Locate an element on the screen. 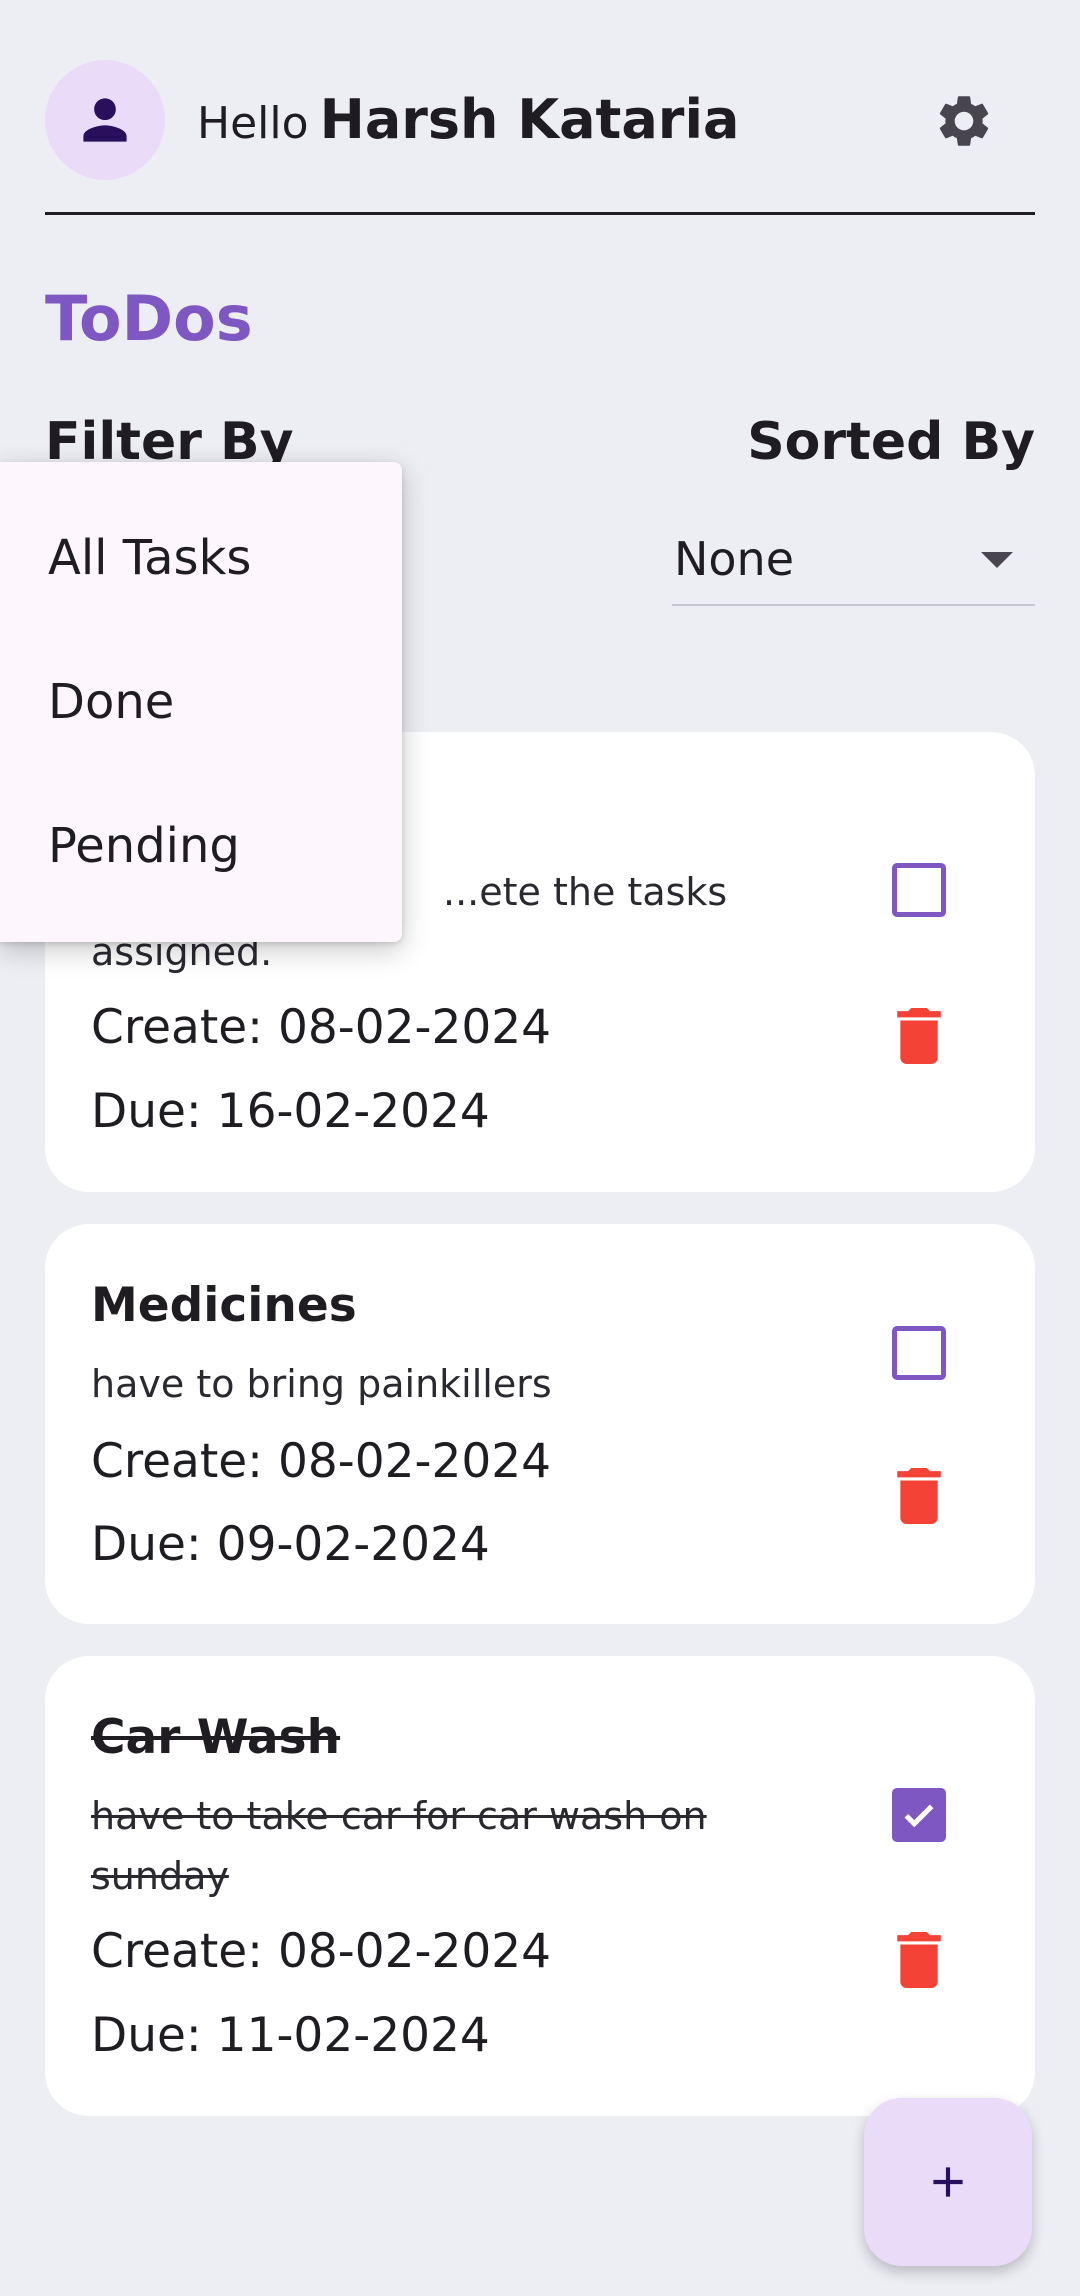  todo-due-date: Due: 11-02-2024 is located at coordinates (290, 2035).